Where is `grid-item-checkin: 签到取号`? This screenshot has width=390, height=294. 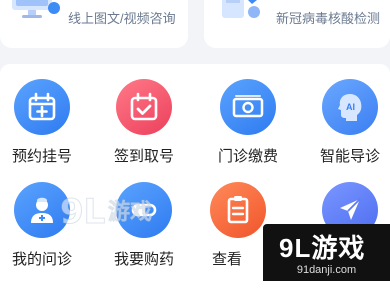 grid-item-checkin: 签到取号 is located at coordinates (144, 122).